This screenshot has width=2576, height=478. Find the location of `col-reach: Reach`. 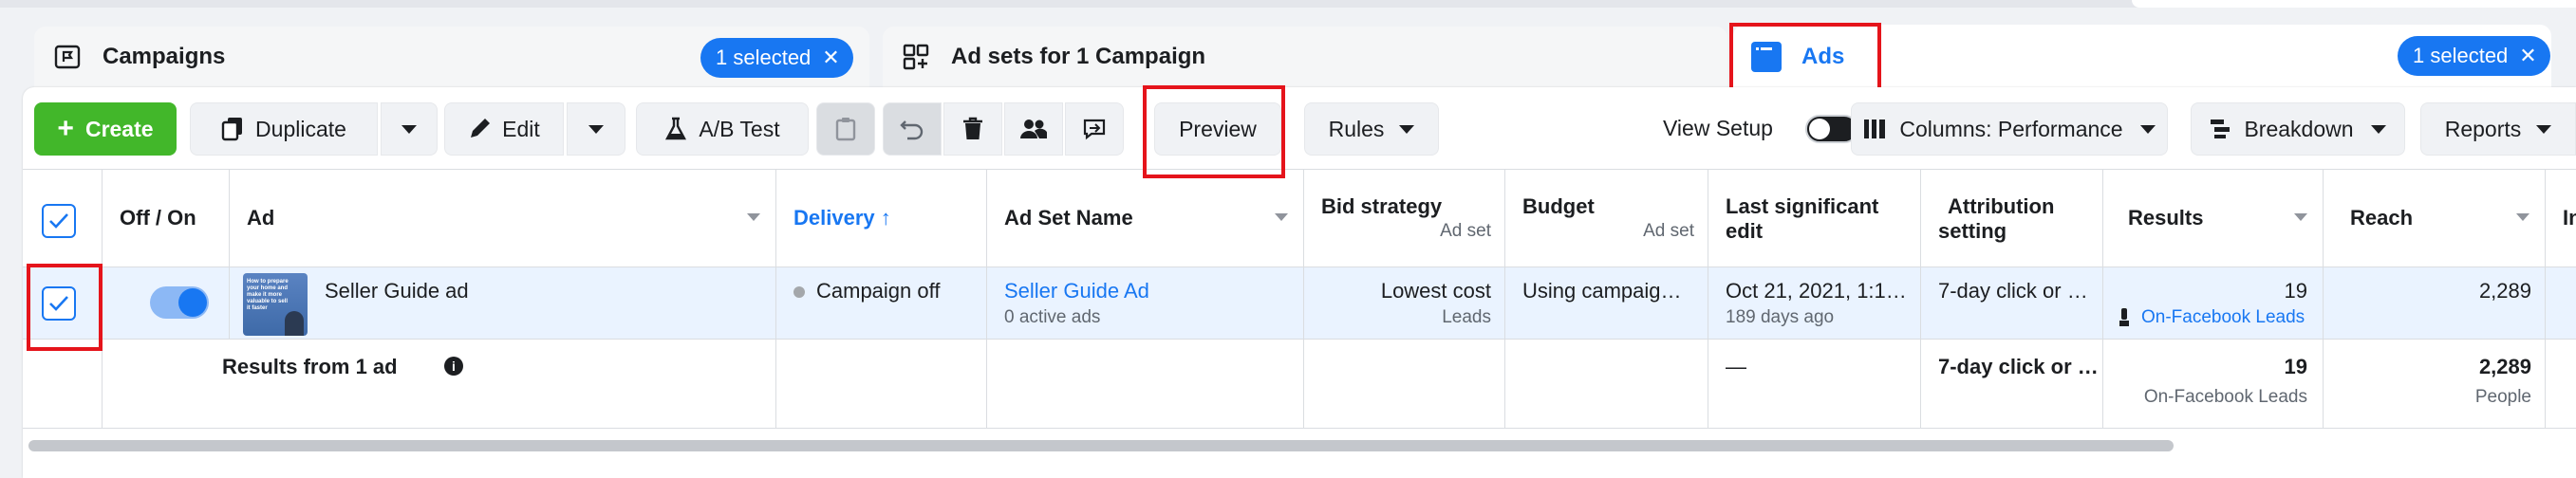

col-reach: Reach is located at coordinates (2435, 219).